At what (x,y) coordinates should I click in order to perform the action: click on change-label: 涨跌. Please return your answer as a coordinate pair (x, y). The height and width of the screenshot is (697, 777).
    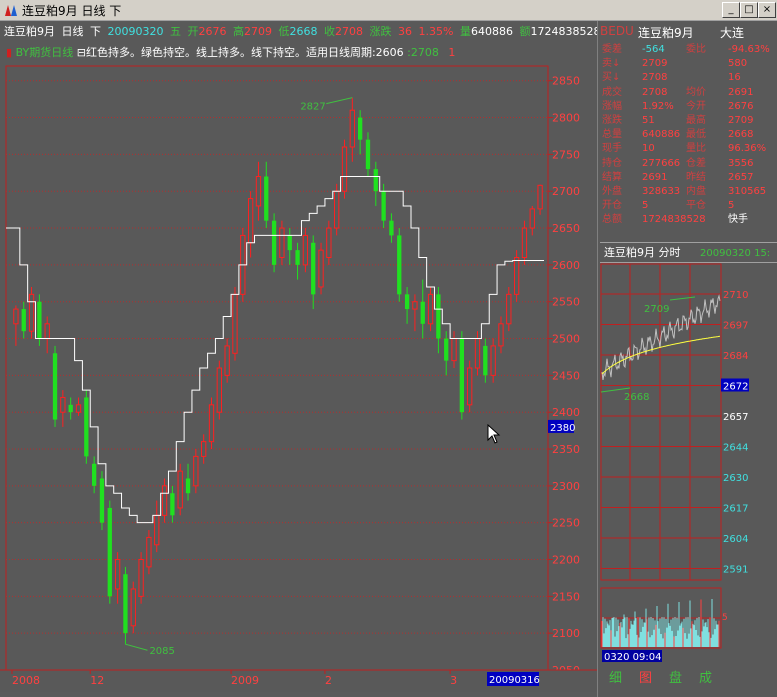
    Looking at the image, I should click on (380, 31).